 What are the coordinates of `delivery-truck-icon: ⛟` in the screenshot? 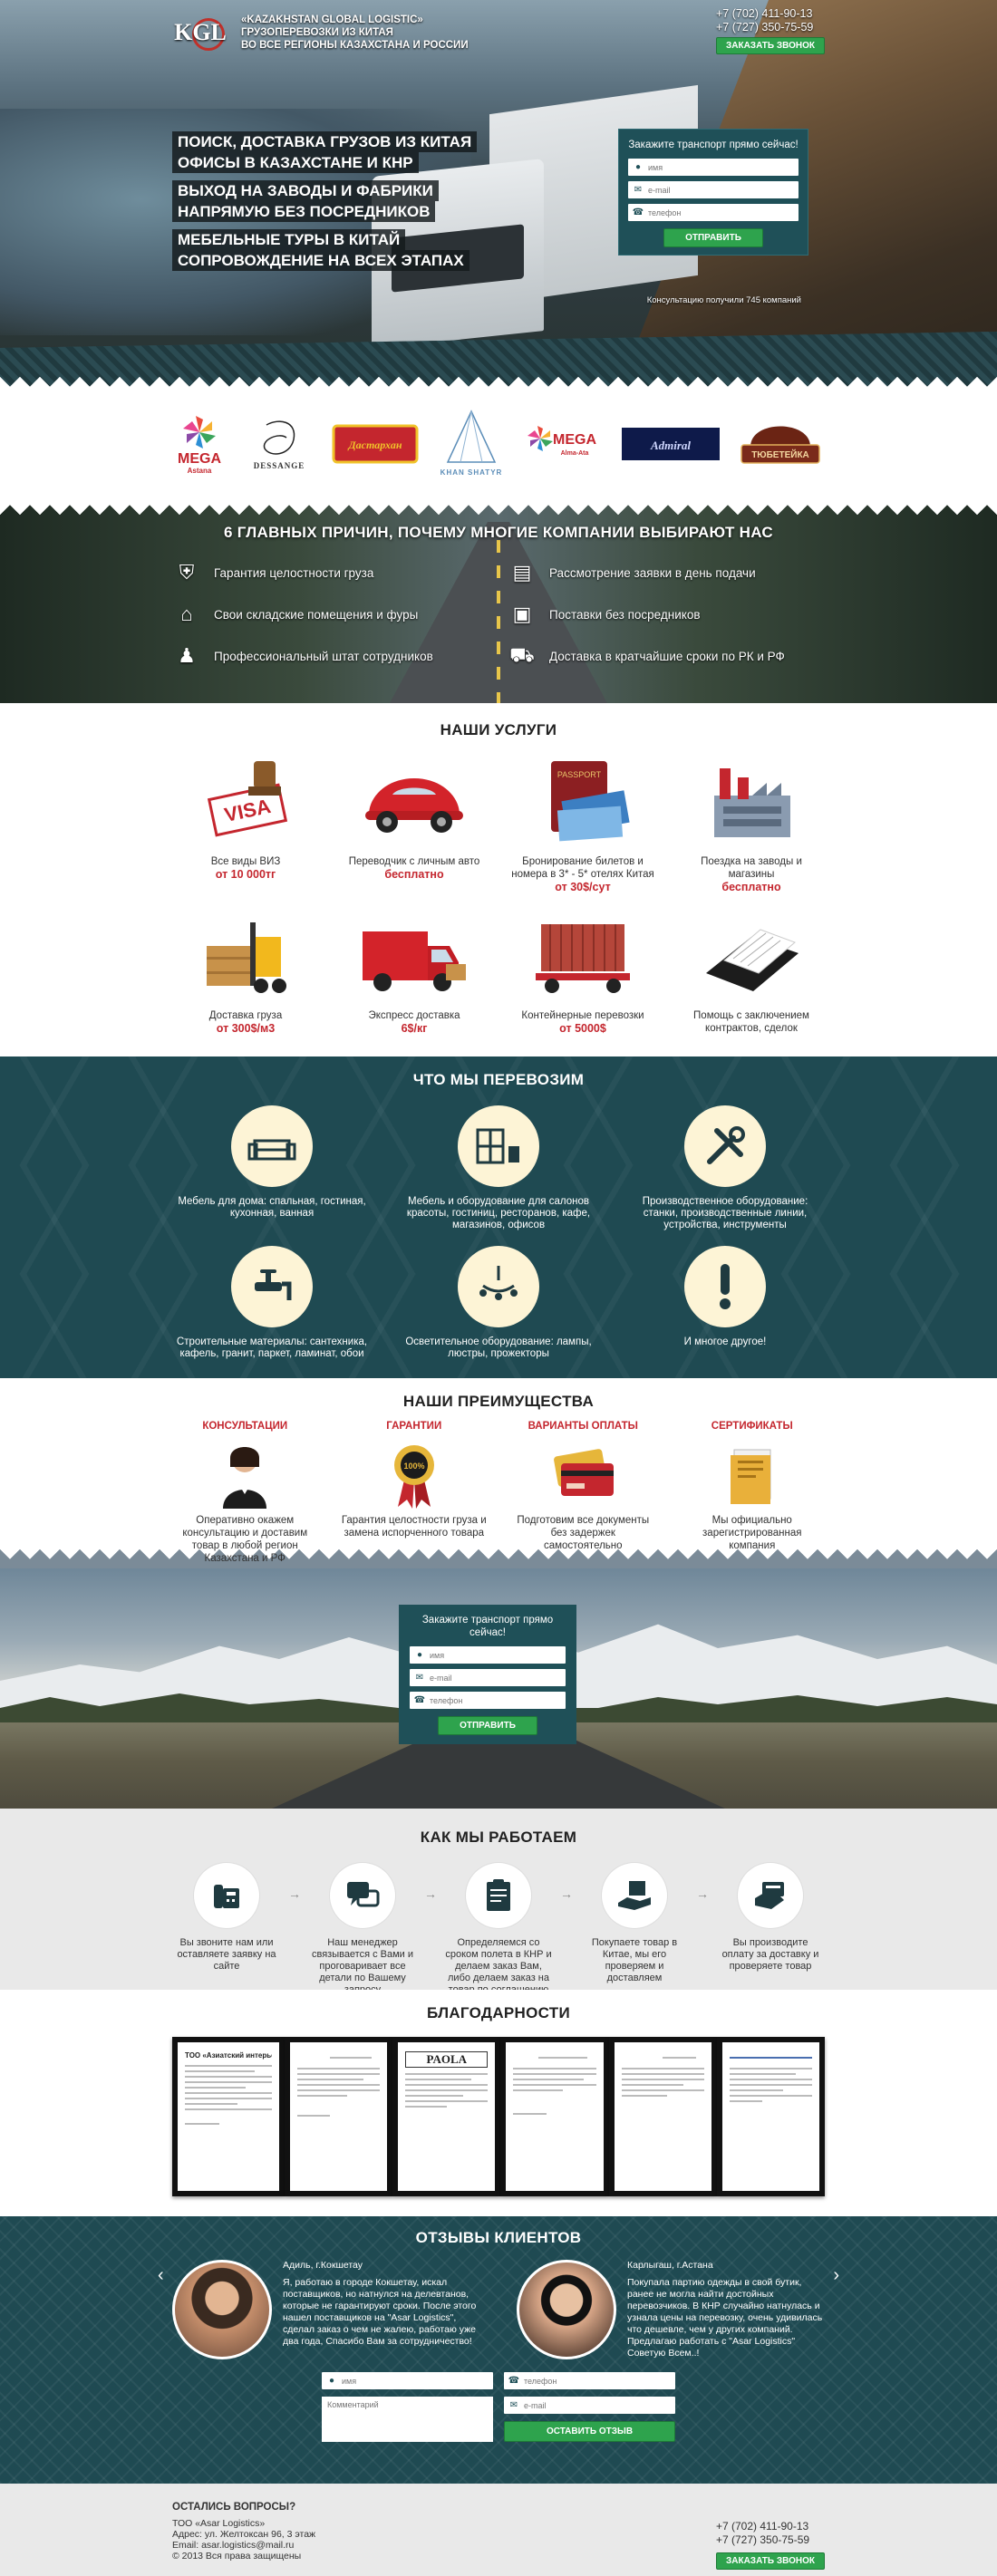 It's located at (522, 654).